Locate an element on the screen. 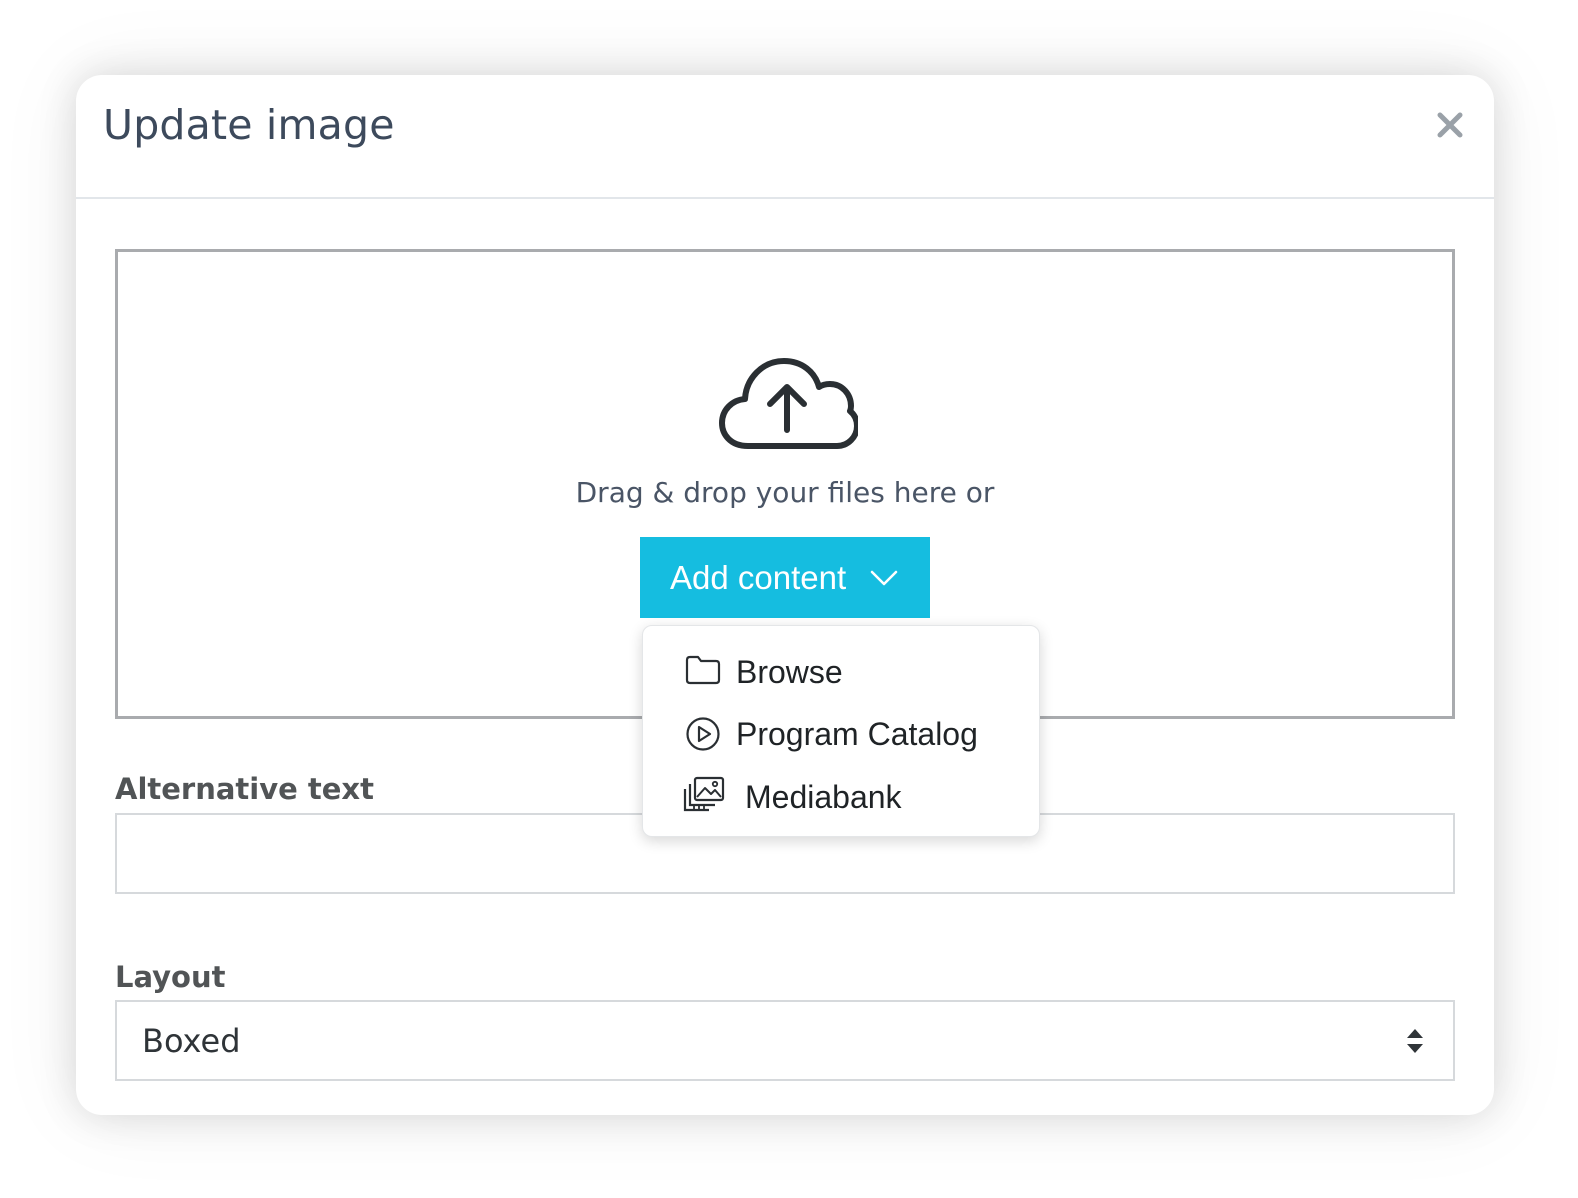 The width and height of the screenshot is (1578, 1198). dialog-title: Update image is located at coordinates (249, 125).